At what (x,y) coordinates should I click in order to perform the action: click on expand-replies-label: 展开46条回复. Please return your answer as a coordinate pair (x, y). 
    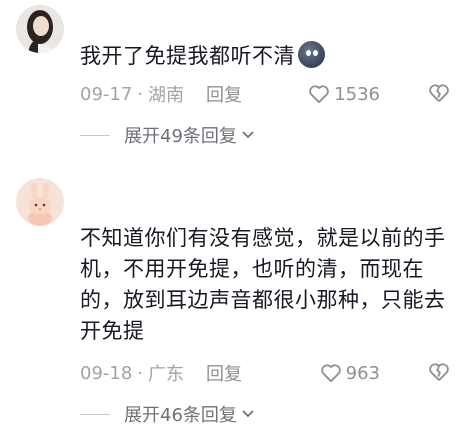
    Looking at the image, I should click on (180, 415).